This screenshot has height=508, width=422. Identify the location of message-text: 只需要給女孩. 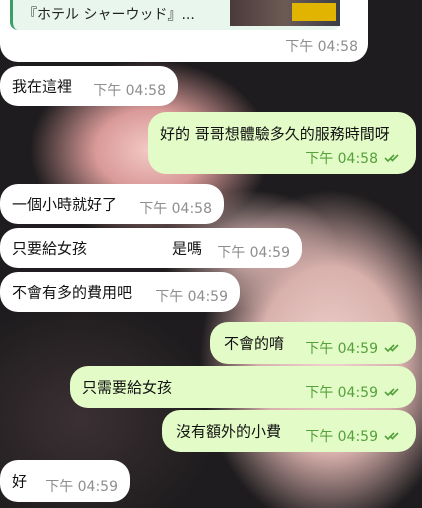
(127, 387).